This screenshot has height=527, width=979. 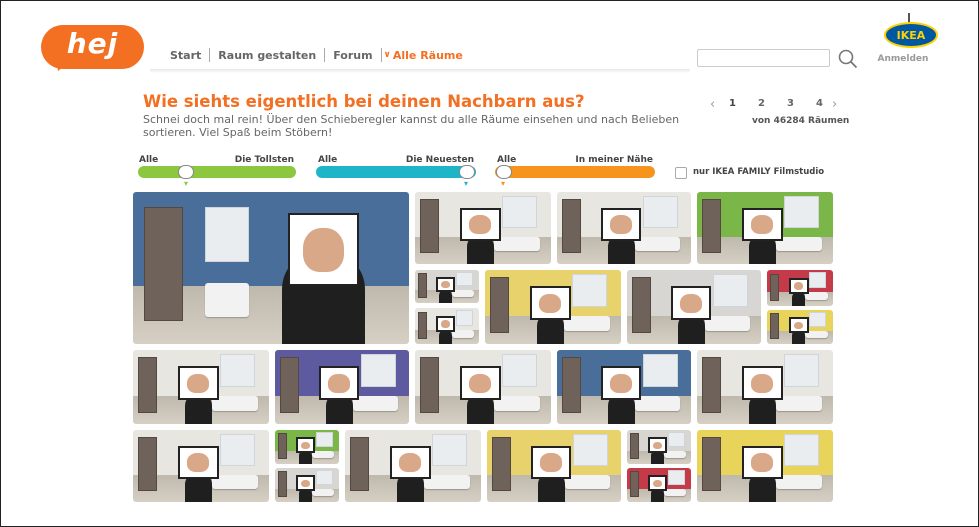 What do you see at coordinates (387, 55) in the screenshot?
I see `chevron-down-icon: ∨` at bounding box center [387, 55].